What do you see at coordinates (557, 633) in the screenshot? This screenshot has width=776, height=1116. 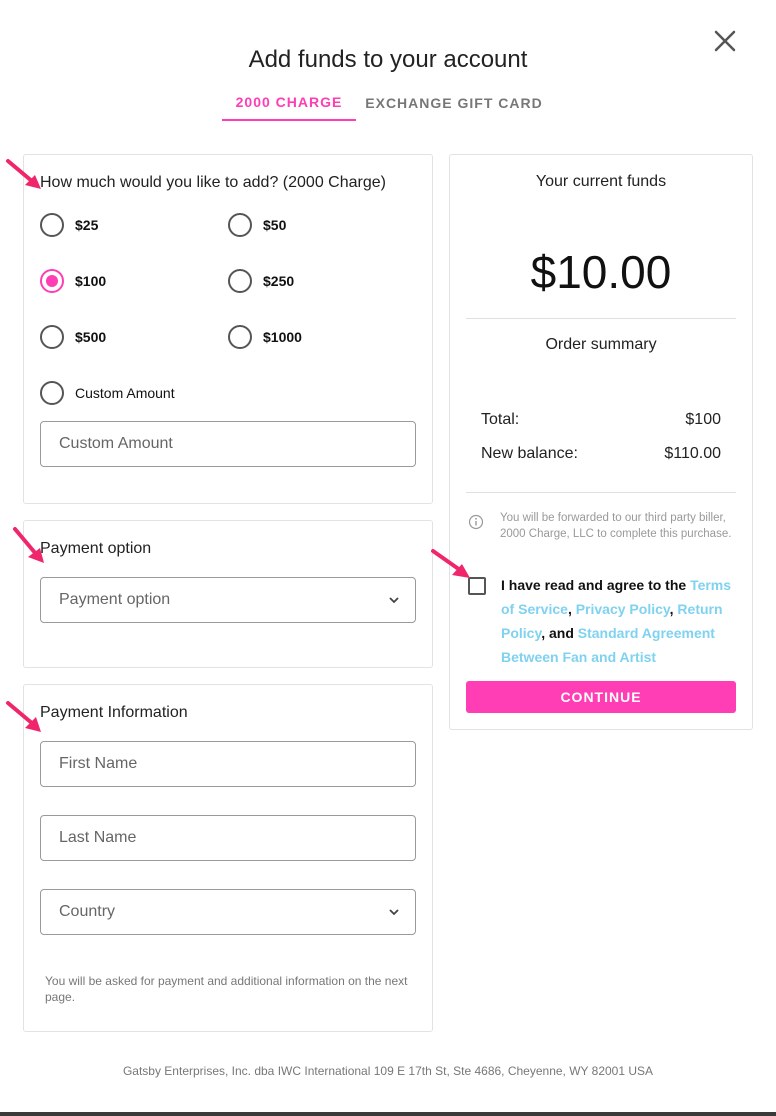 I see `agree-and-text: , and` at bounding box center [557, 633].